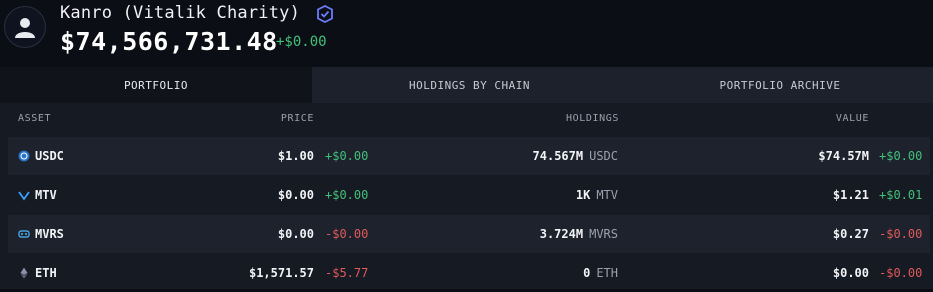 This screenshot has height=292, width=933. Describe the element at coordinates (850, 195) in the screenshot. I see `value-cell: $1.21` at that location.